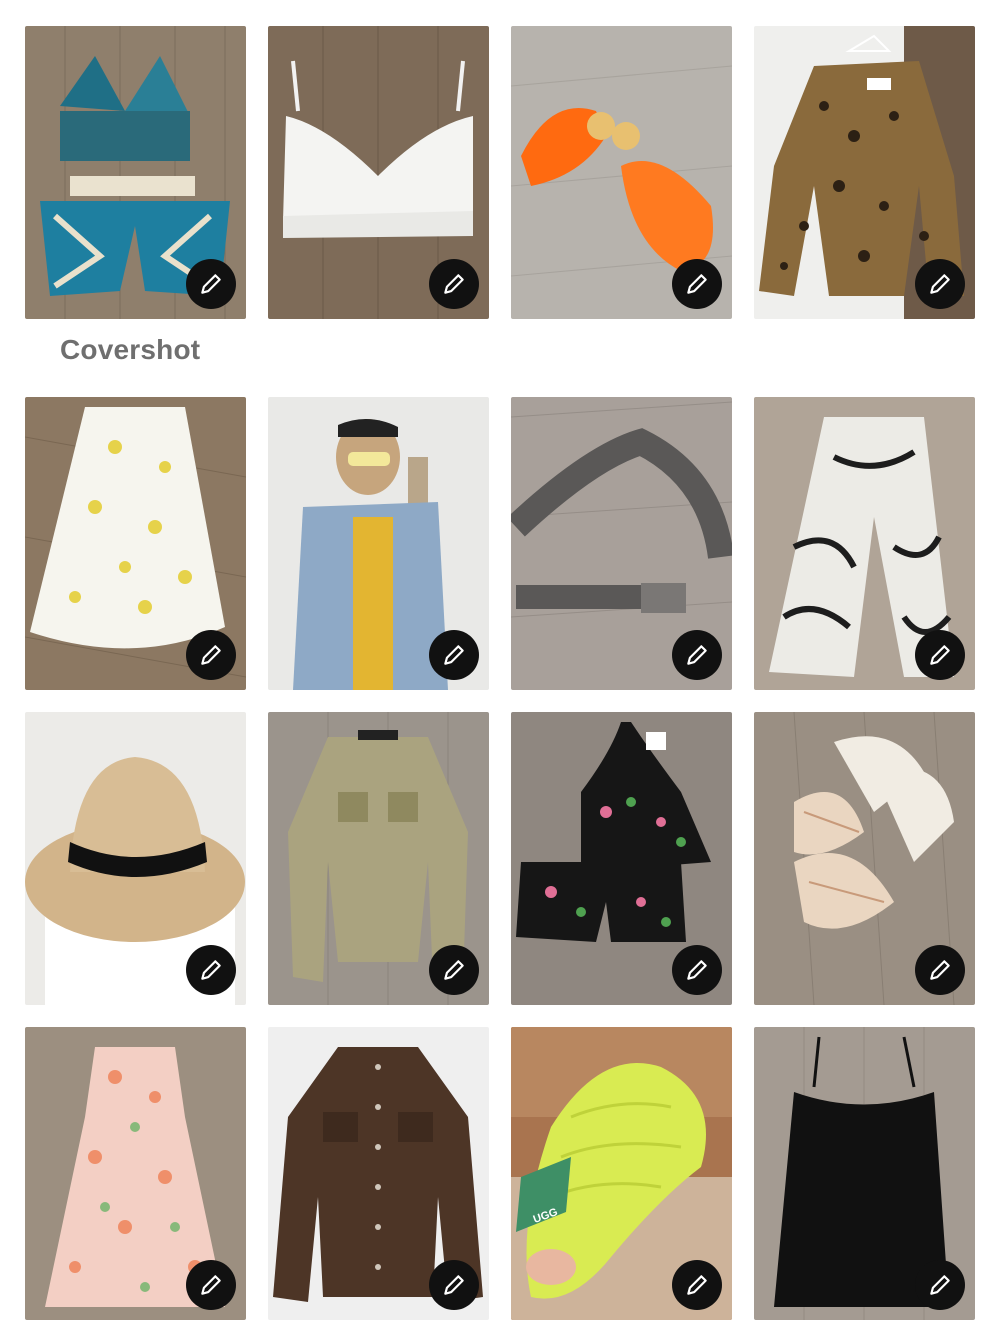  Describe the element at coordinates (135, 172) in the screenshot. I see `item-tile-crochet-set` at that location.